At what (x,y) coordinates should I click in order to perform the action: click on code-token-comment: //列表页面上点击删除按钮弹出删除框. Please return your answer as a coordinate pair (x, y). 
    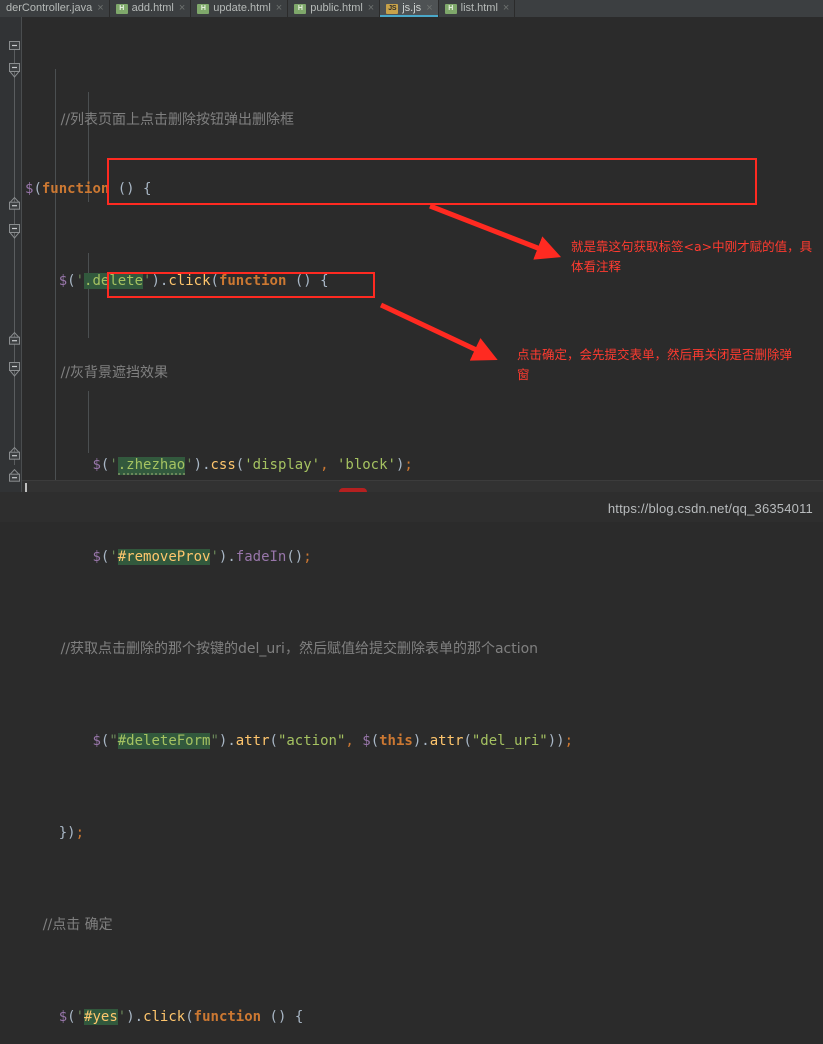
    Looking at the image, I should click on (177, 120).